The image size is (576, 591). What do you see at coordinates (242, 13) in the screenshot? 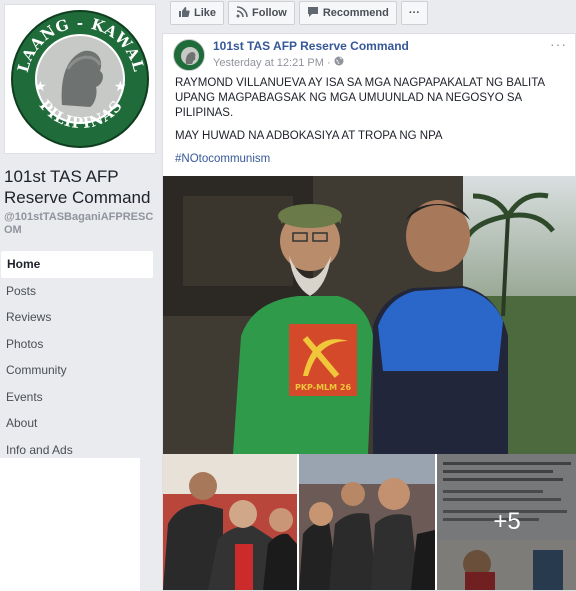
I see `rss-icon` at bounding box center [242, 13].